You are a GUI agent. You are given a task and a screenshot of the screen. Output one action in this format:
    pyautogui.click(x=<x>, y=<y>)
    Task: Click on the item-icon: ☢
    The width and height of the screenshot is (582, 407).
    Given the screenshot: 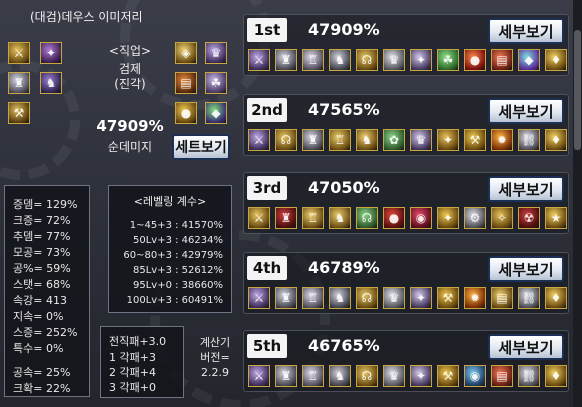 What is the action you would take?
    pyautogui.click(x=529, y=218)
    